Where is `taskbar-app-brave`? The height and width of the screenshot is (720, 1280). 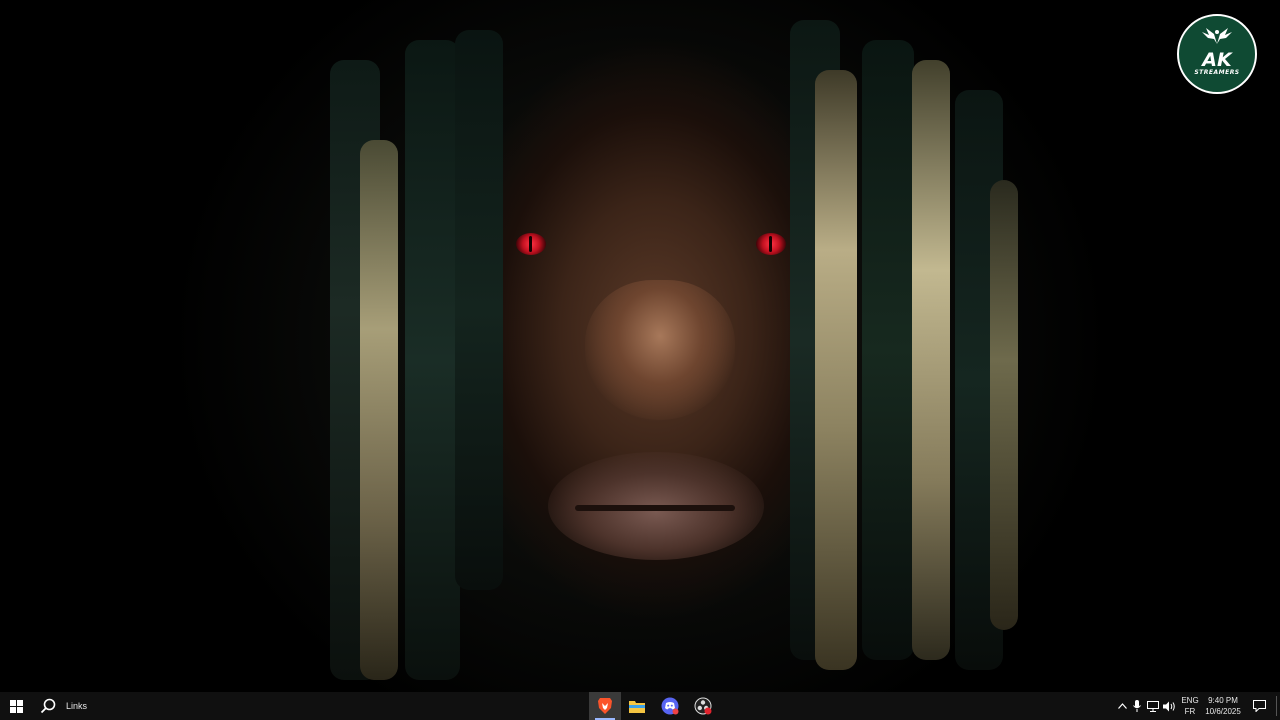
taskbar-app-brave is located at coordinates (605, 706).